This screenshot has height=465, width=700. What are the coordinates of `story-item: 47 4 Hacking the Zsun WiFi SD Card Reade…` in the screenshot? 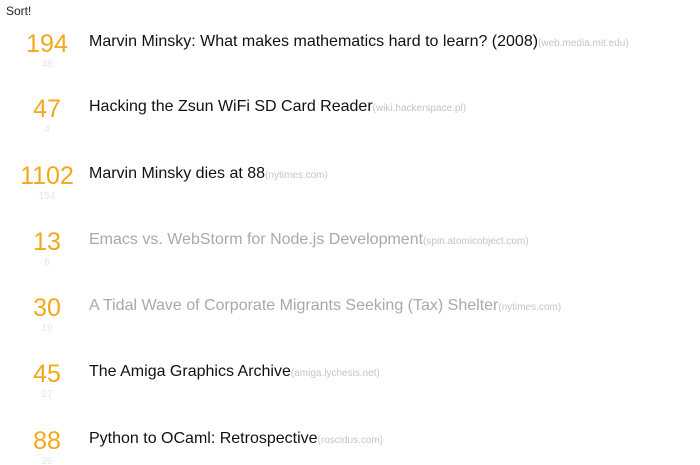 It's located at (350, 124).